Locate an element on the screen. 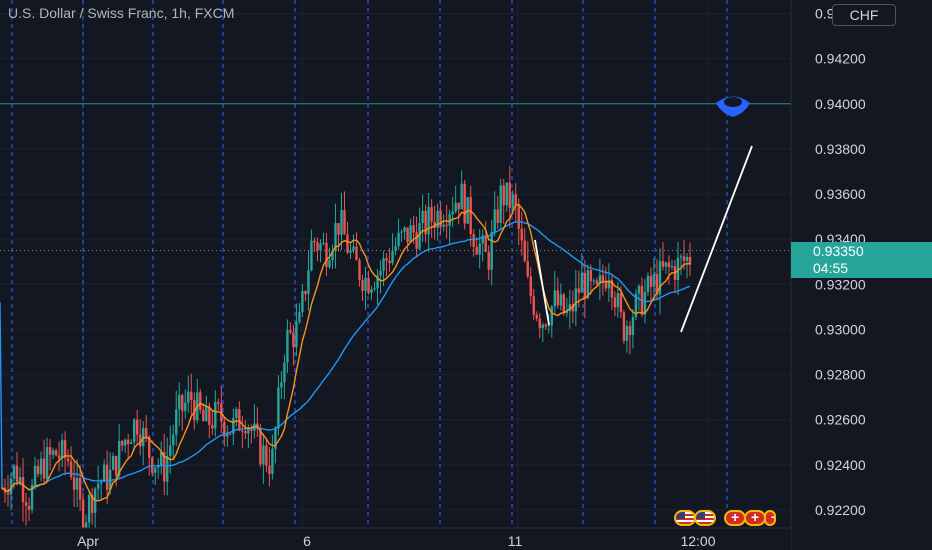 The height and width of the screenshot is (550, 932). time-tick-label: Apr is located at coordinates (88, 541).